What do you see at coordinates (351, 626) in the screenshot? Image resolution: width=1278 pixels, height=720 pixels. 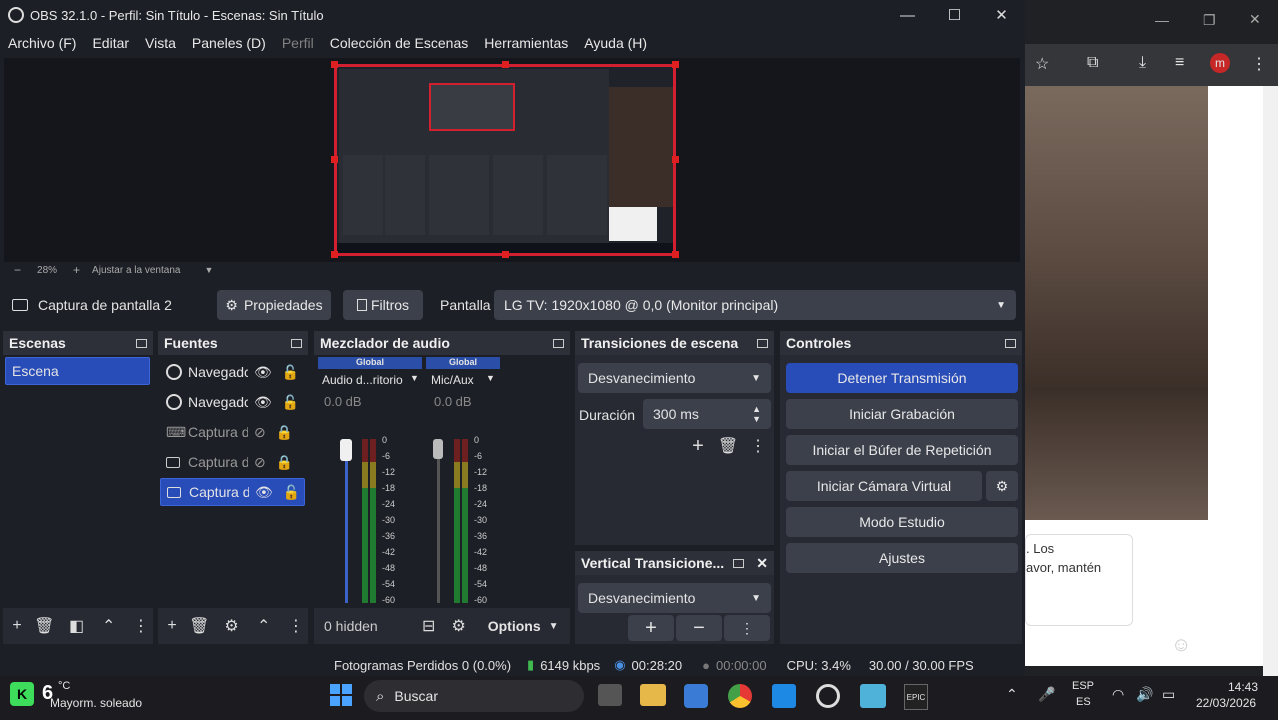 I see `hidden-count: 0 hidden` at bounding box center [351, 626].